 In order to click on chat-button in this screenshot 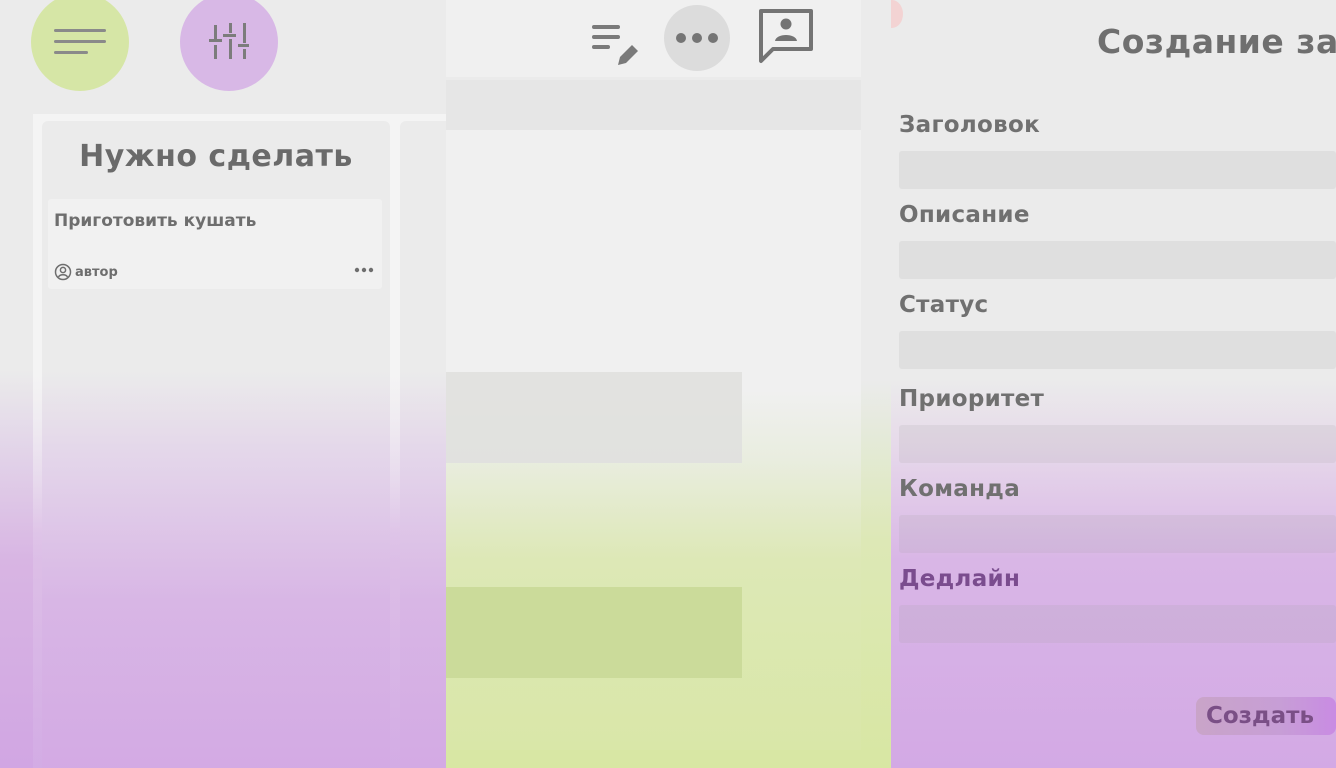, I will do `click(786, 36)`.